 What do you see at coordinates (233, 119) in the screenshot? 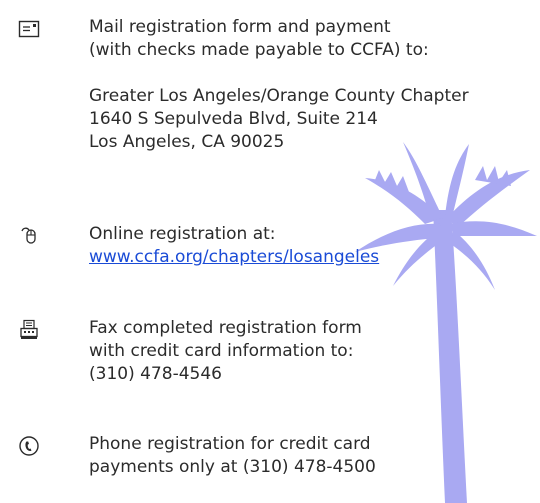
I see `street-address: 1640 S Sepulveda Blvd, Suite 214` at bounding box center [233, 119].